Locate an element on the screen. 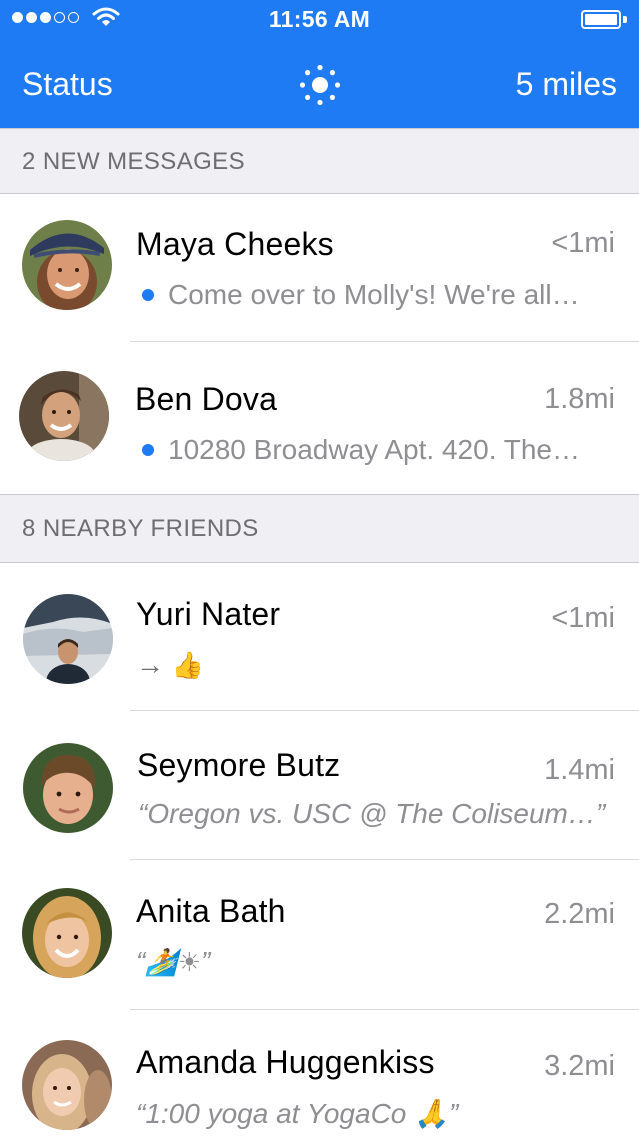  contact-name: Anita Bath is located at coordinates (211, 911).